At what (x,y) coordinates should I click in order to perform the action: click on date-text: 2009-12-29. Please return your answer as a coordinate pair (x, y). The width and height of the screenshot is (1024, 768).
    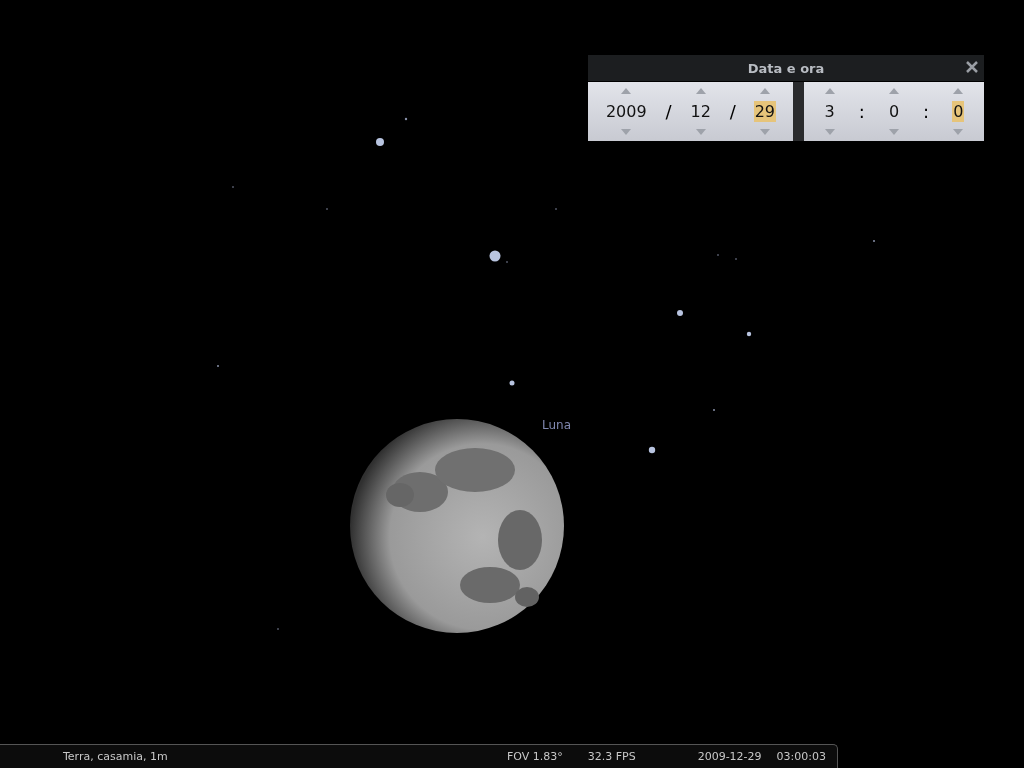
    Looking at the image, I should click on (729, 756).